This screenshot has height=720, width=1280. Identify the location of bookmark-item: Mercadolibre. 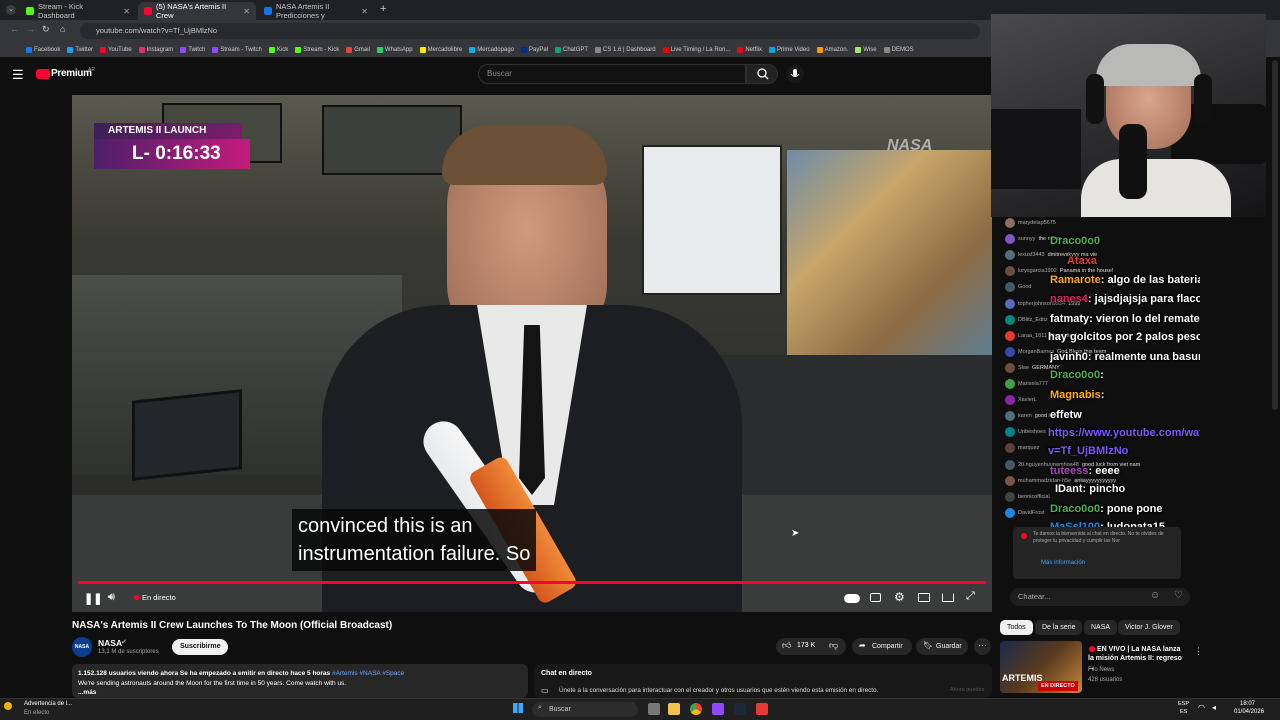
(440, 49).